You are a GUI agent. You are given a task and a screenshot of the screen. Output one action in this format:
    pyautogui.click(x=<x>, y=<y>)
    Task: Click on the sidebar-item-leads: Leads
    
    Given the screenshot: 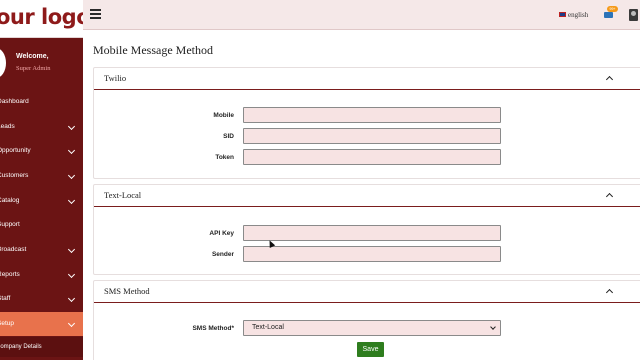 What is the action you would take?
    pyautogui.click(x=41, y=127)
    